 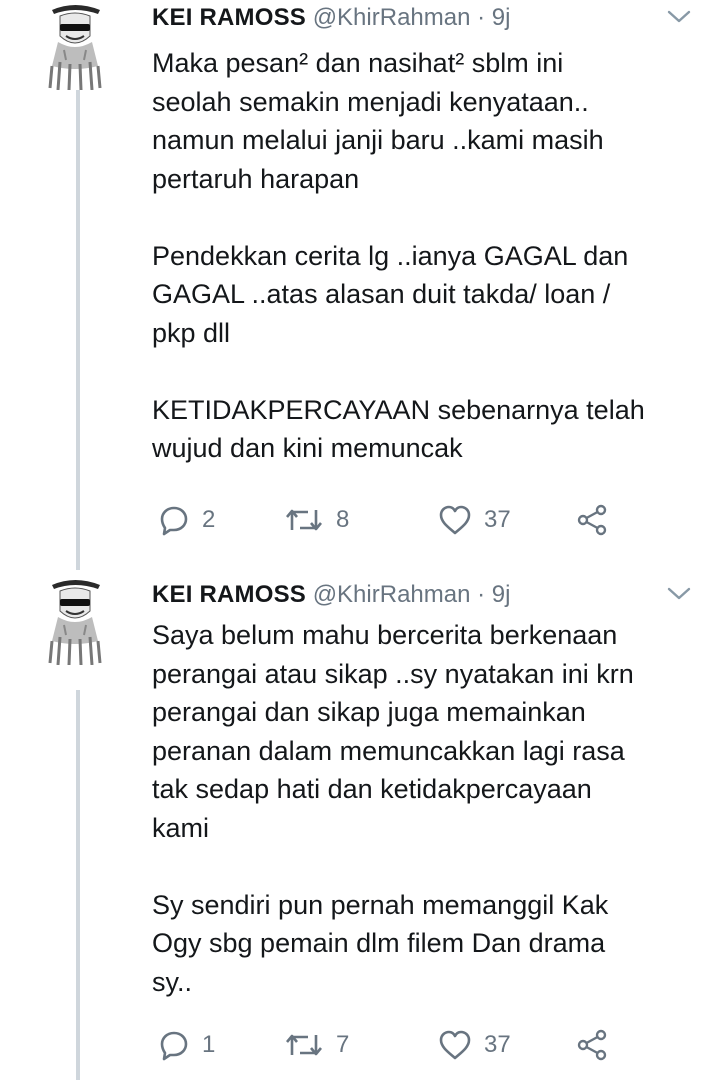 I want to click on reply-button: 1, so click(x=186, y=1045).